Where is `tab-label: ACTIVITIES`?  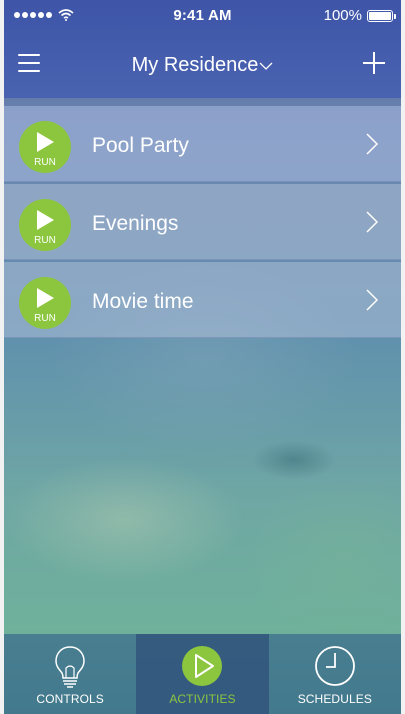
tab-label: ACTIVITIES is located at coordinates (202, 699).